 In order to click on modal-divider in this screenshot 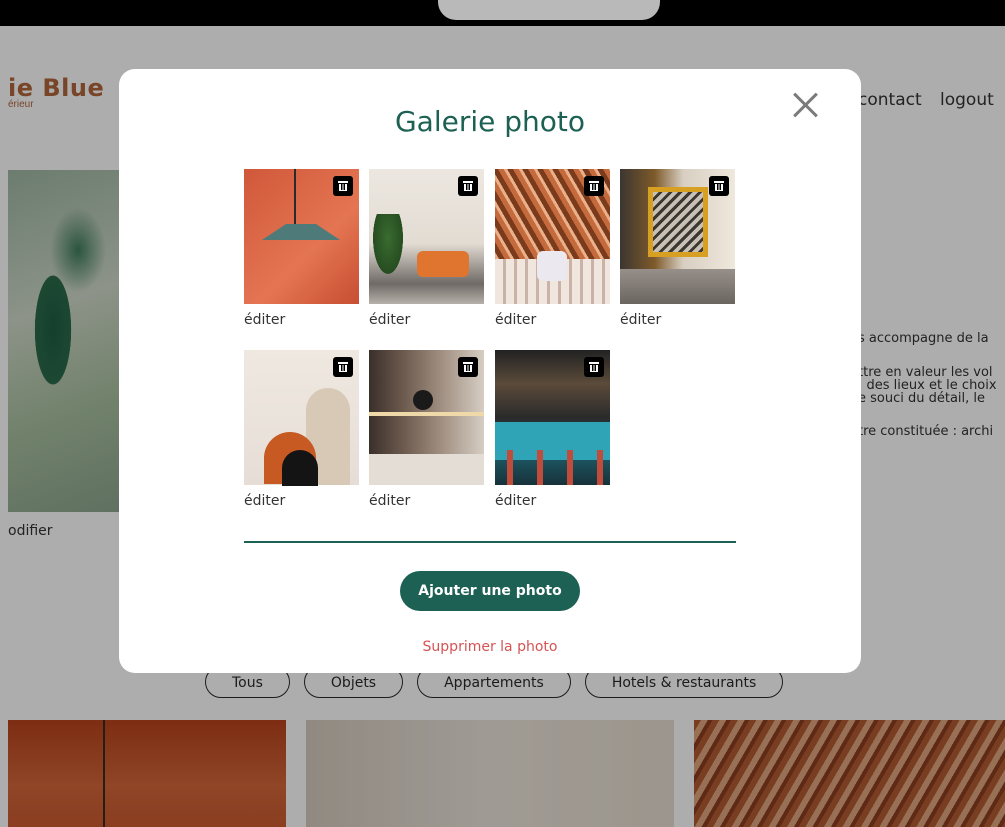, I will do `click(490, 542)`.